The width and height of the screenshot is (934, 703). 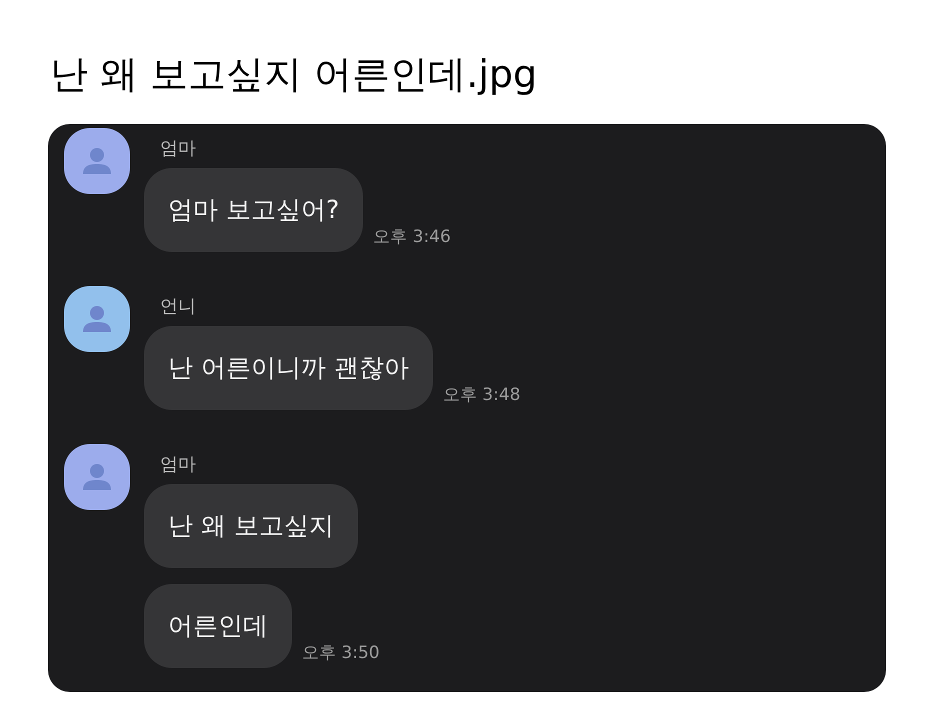 What do you see at coordinates (254, 210) in the screenshot?
I see `message-bubble: 엄마 보고싶어?` at bounding box center [254, 210].